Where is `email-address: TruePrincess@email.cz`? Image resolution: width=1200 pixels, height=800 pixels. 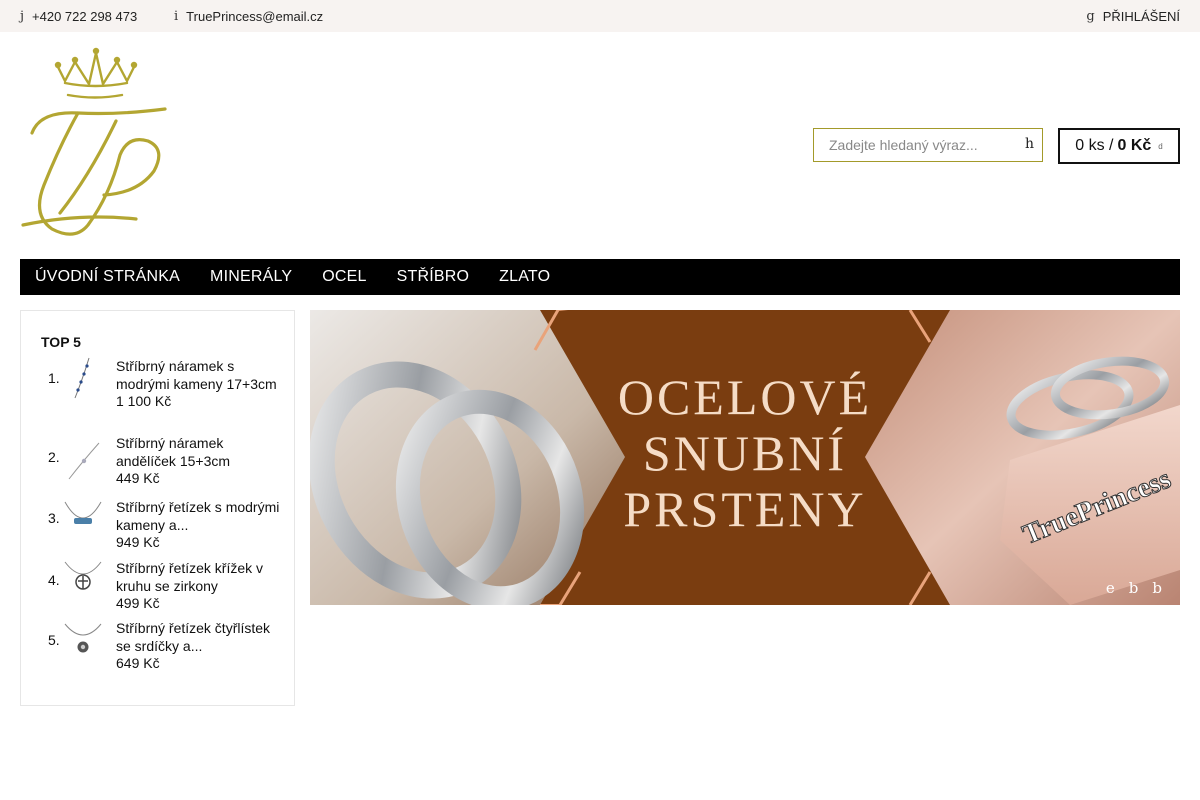
email-address: TruePrincess@email.cz is located at coordinates (255, 16).